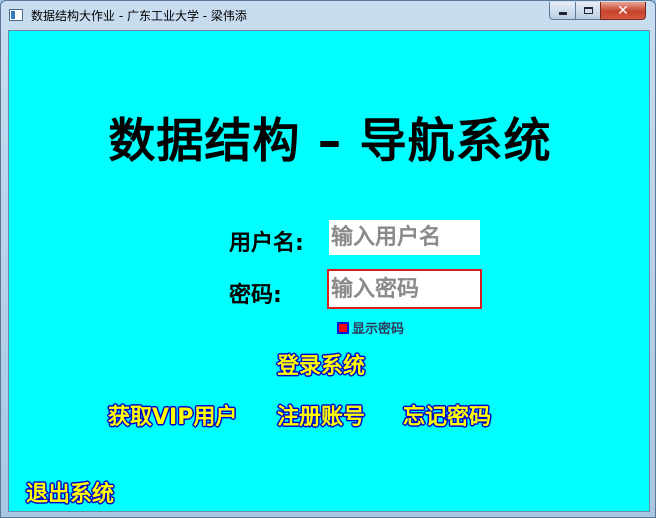 This screenshot has width=656, height=518. I want to click on minimize-button, so click(562, 11).